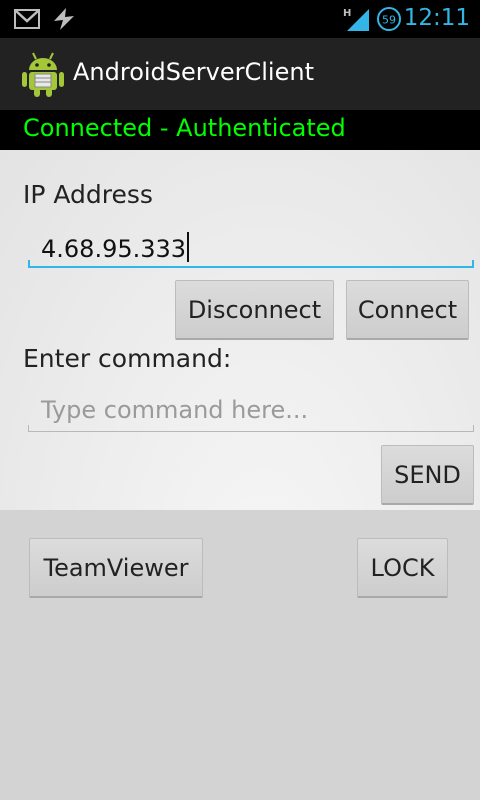 The image size is (480, 800). Describe the element at coordinates (407, 310) in the screenshot. I see `connect-button: Connect` at that location.